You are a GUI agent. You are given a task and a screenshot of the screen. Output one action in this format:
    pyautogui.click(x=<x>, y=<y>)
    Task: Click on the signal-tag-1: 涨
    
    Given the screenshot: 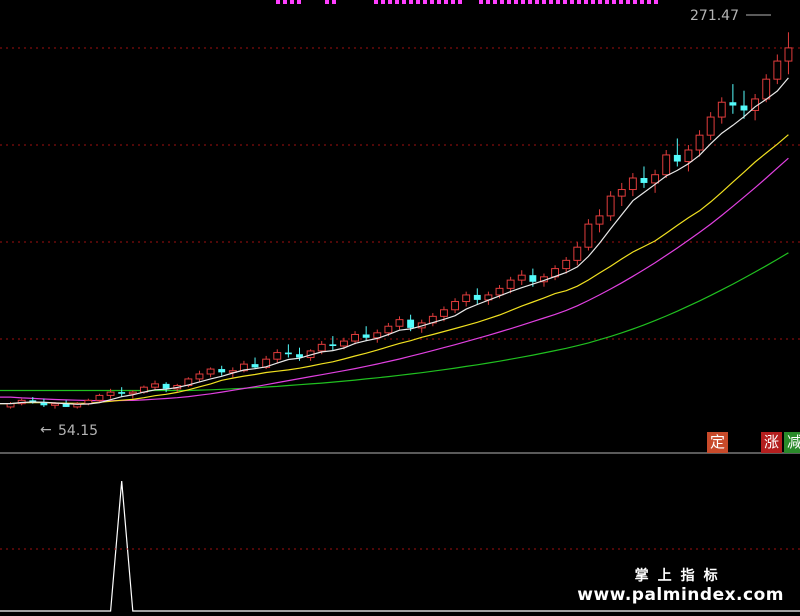 What is the action you would take?
    pyautogui.click(x=771, y=442)
    